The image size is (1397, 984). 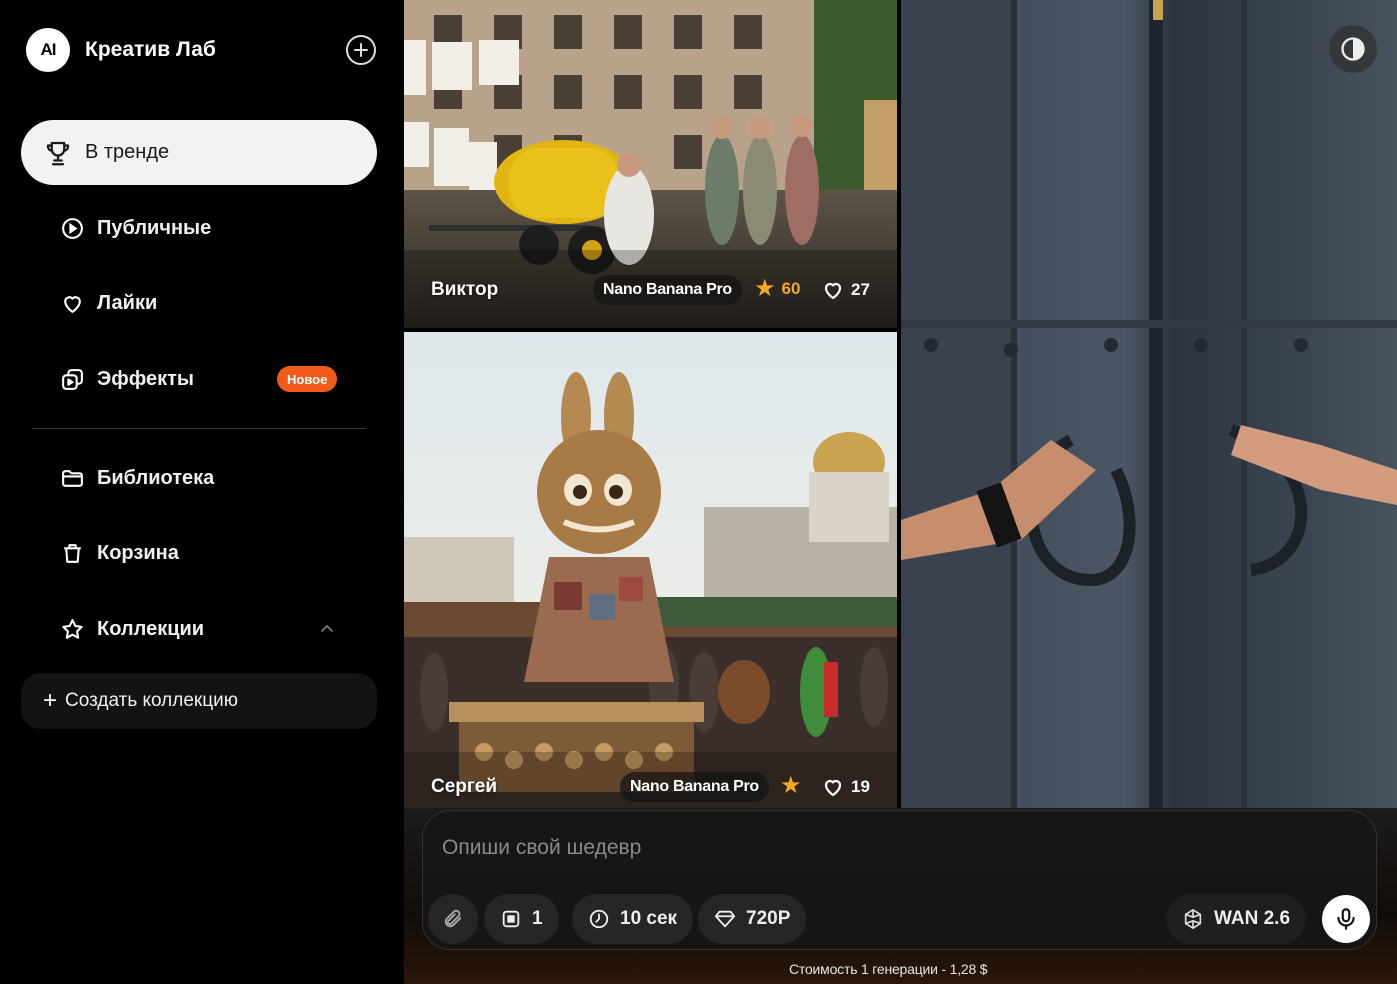 I want to click on app-name: Креатив Лаб, so click(x=150, y=49).